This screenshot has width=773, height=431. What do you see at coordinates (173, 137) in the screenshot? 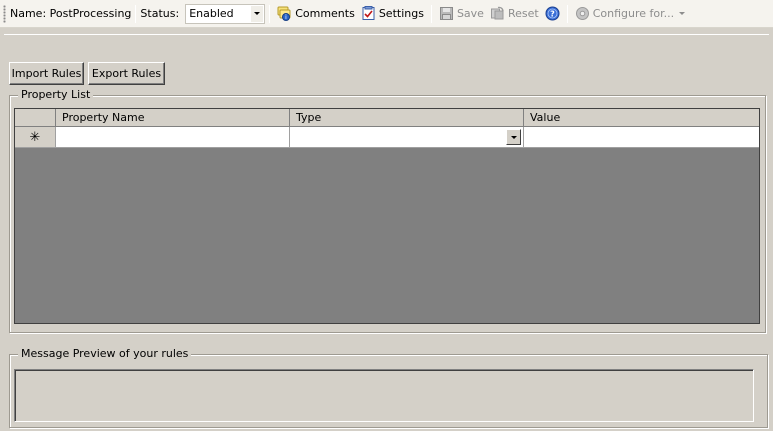
I see `property-name-cell` at bounding box center [173, 137].